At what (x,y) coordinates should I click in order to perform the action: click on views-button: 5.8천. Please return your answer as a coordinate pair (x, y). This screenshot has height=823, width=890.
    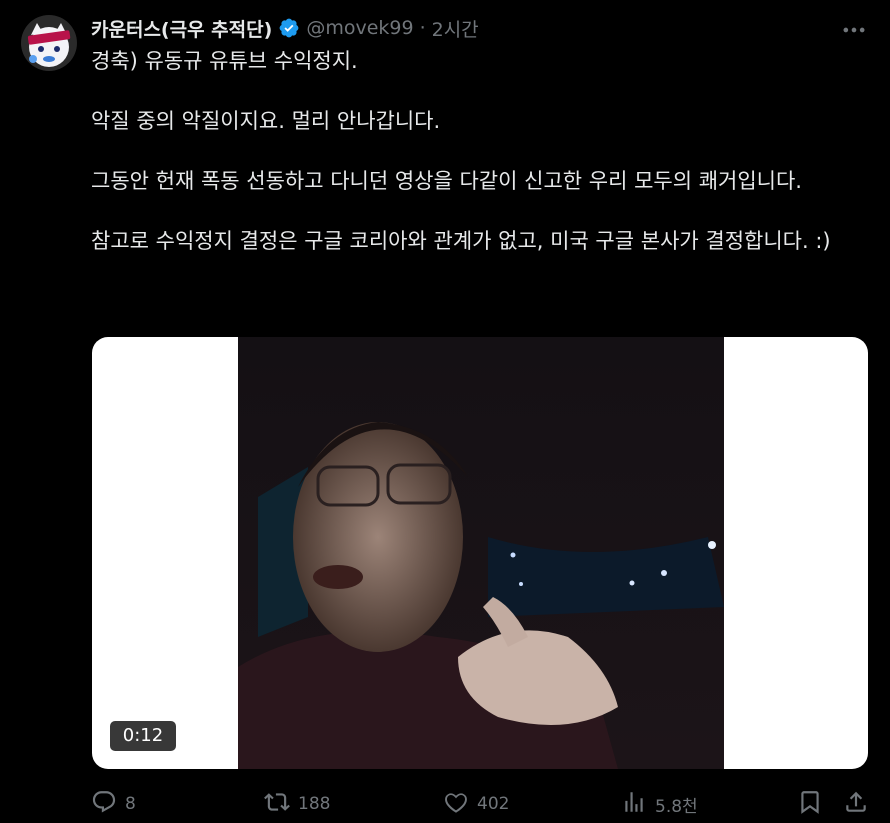
    Looking at the image, I should click on (659, 804).